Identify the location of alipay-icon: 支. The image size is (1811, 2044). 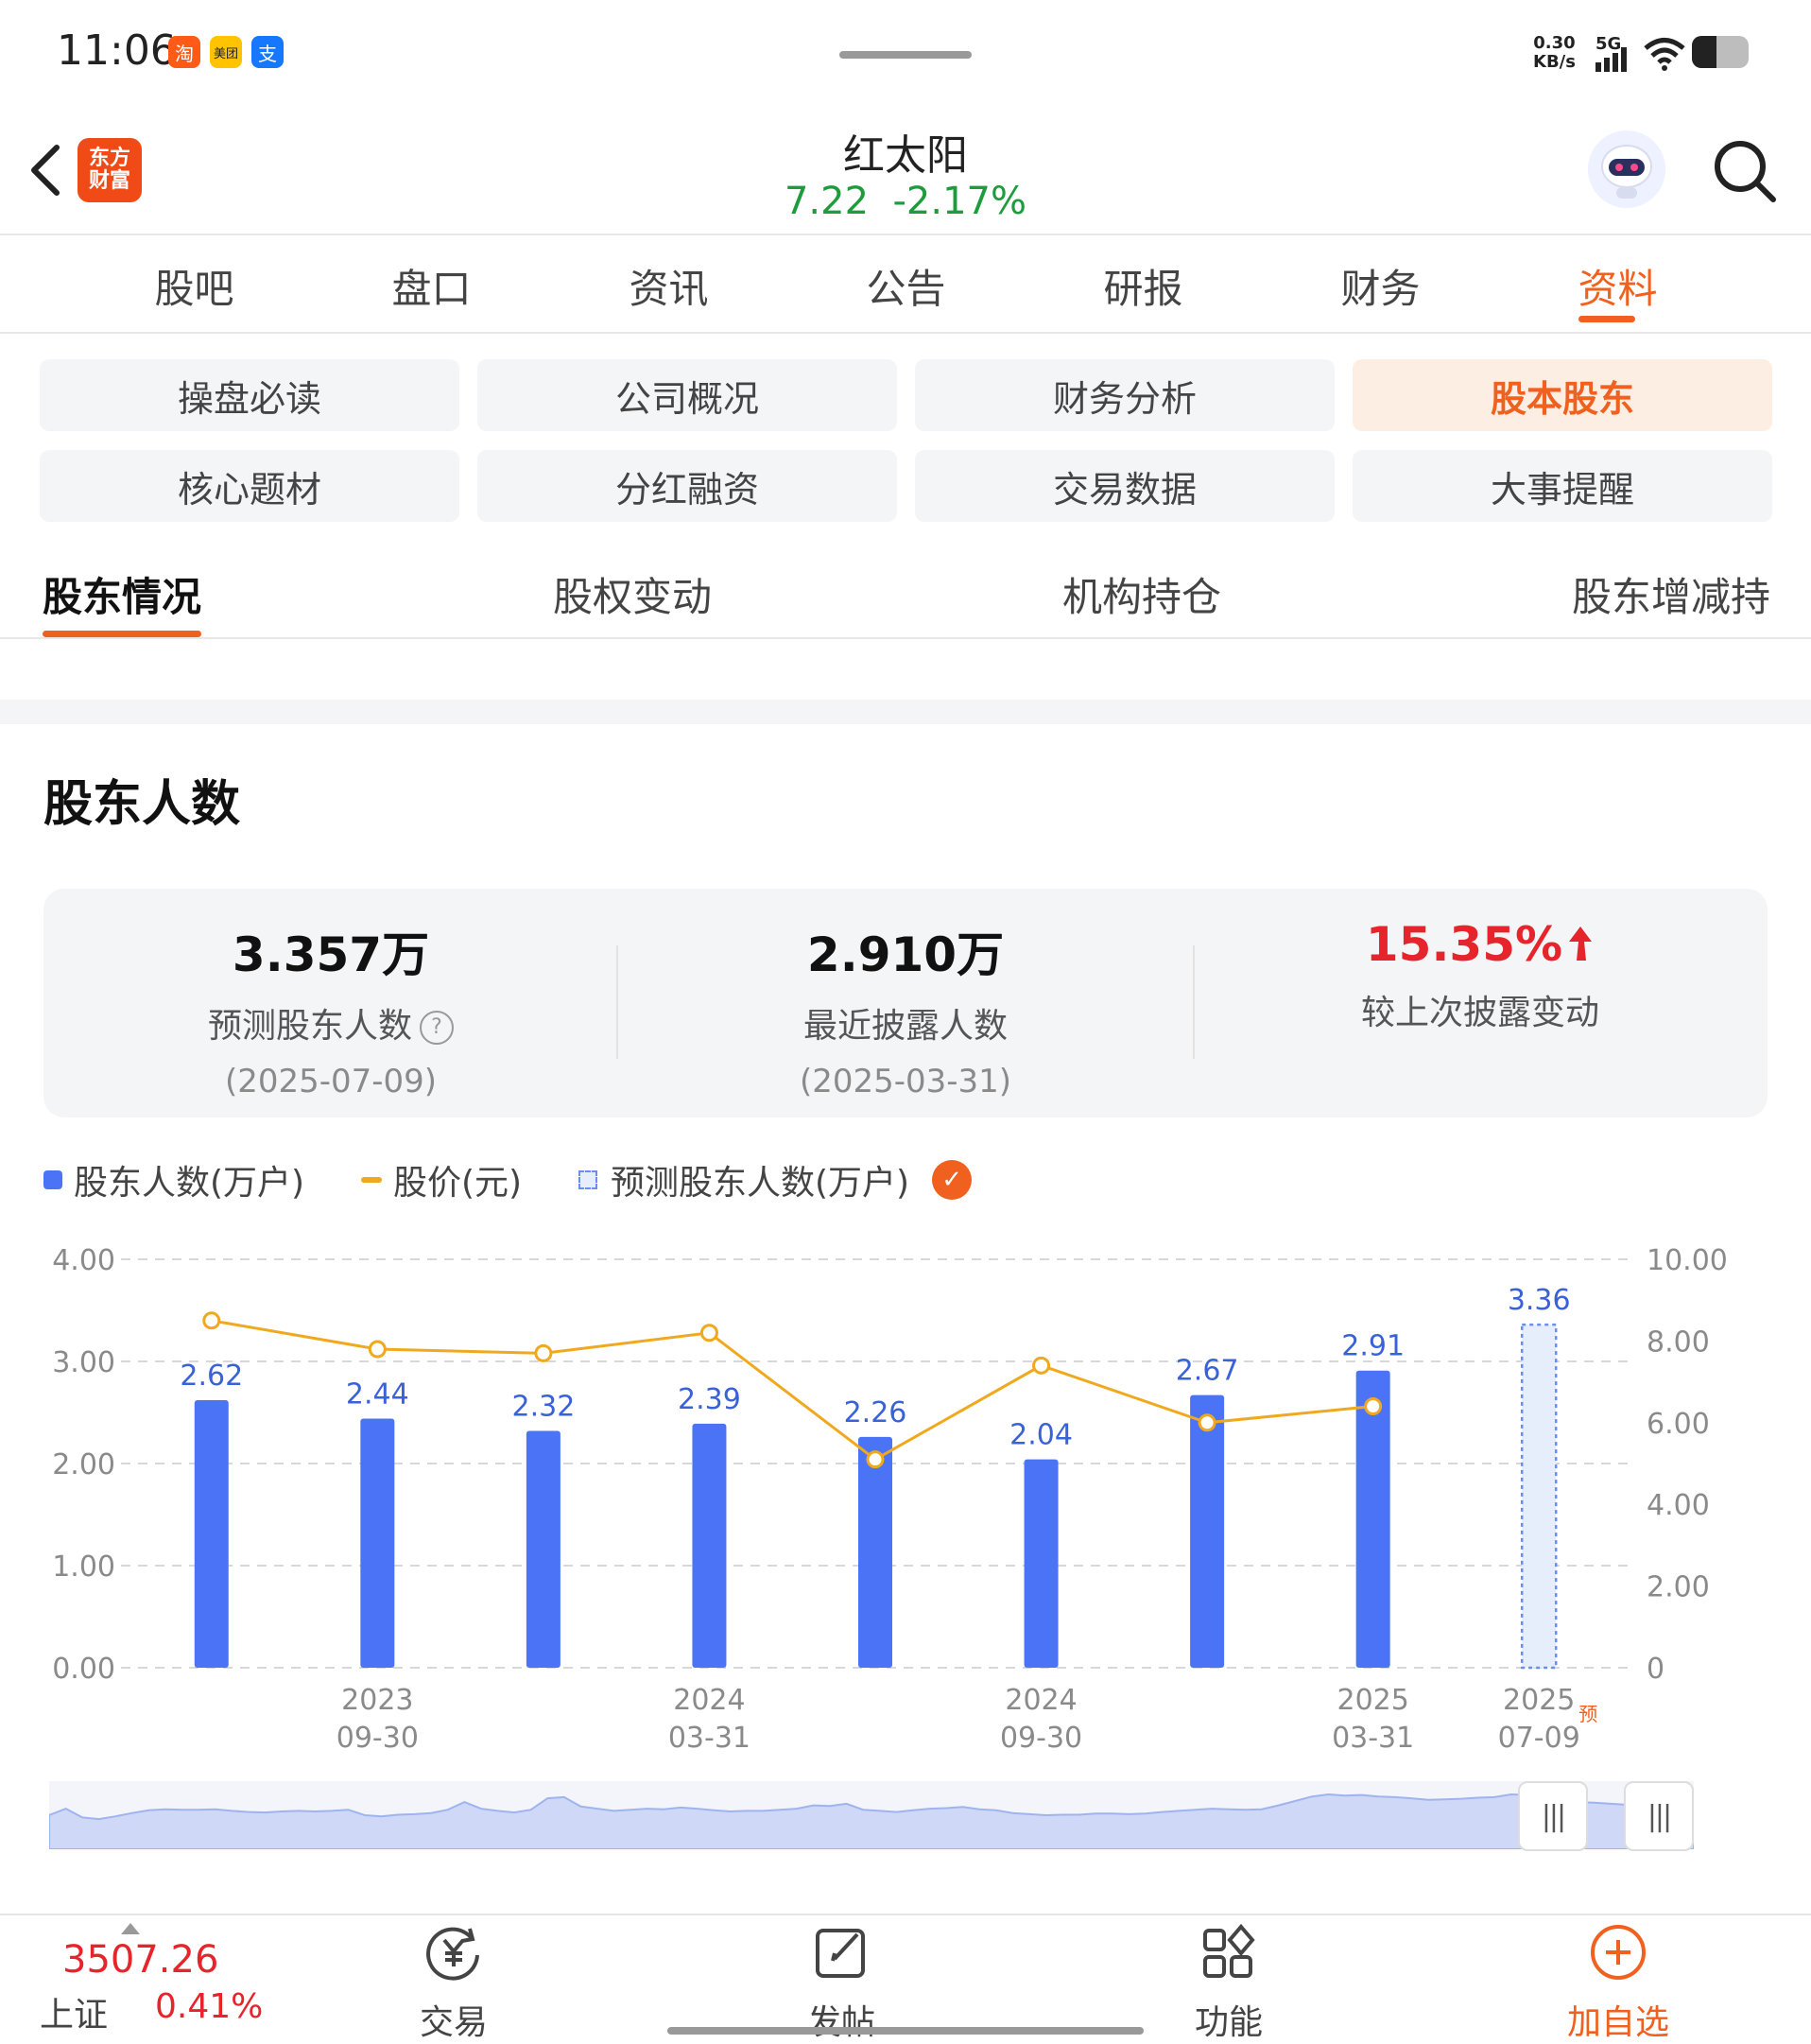
(268, 52).